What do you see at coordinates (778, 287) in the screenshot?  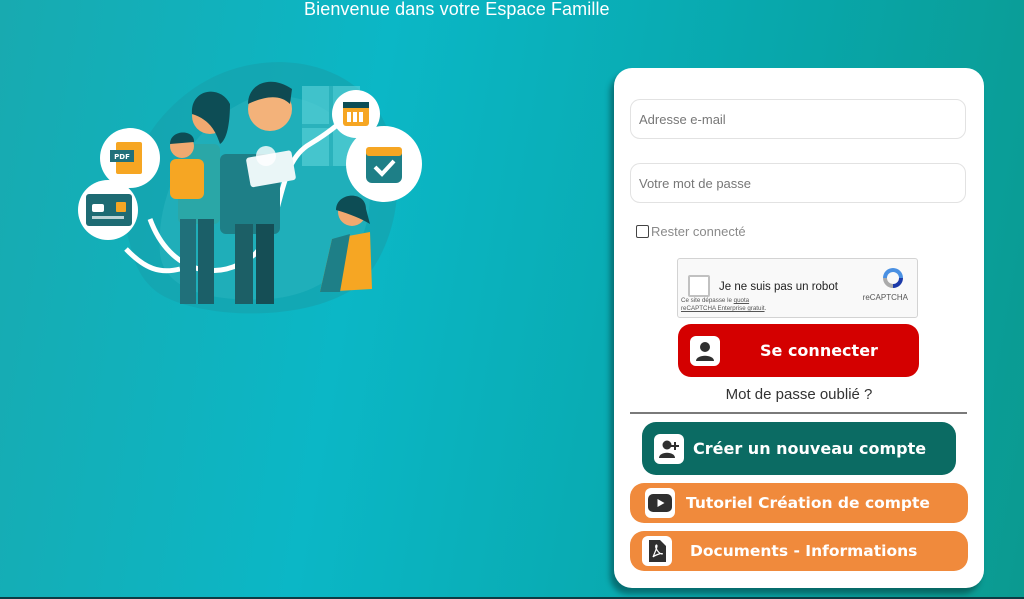 I see `recaptcha-label: Je ne suis pas un robot` at bounding box center [778, 287].